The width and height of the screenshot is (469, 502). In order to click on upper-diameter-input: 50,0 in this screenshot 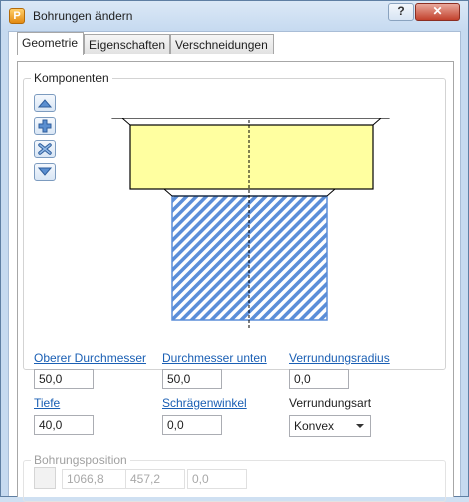, I will do `click(64, 379)`.